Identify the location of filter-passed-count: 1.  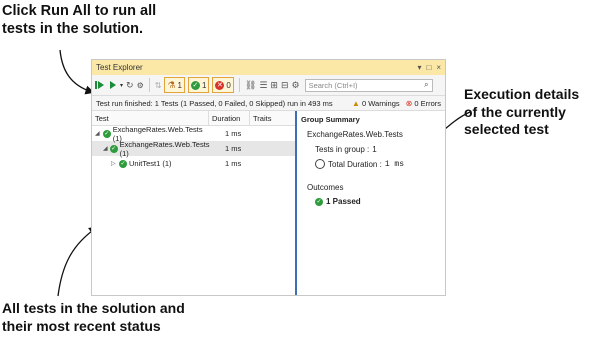
(204, 85).